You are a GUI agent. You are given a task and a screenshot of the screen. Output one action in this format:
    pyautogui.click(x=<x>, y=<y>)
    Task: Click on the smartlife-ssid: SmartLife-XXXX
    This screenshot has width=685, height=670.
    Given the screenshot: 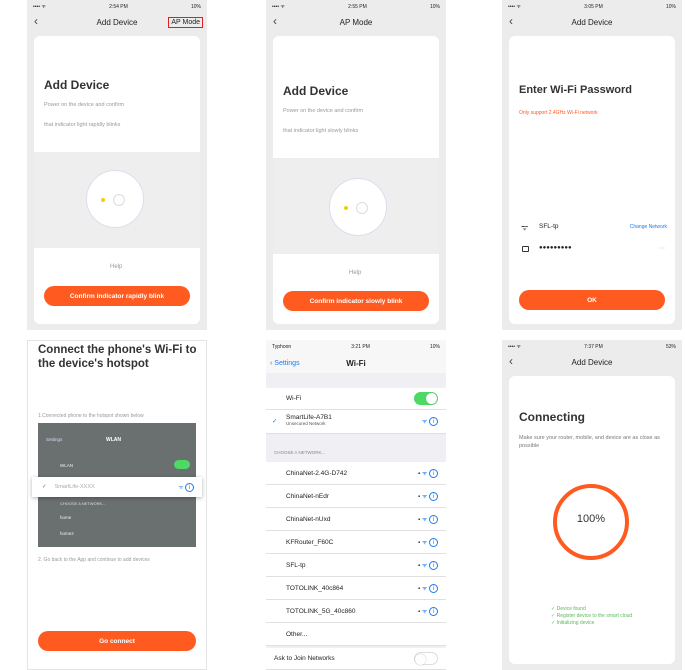 What is the action you would take?
    pyautogui.click(x=74, y=487)
    